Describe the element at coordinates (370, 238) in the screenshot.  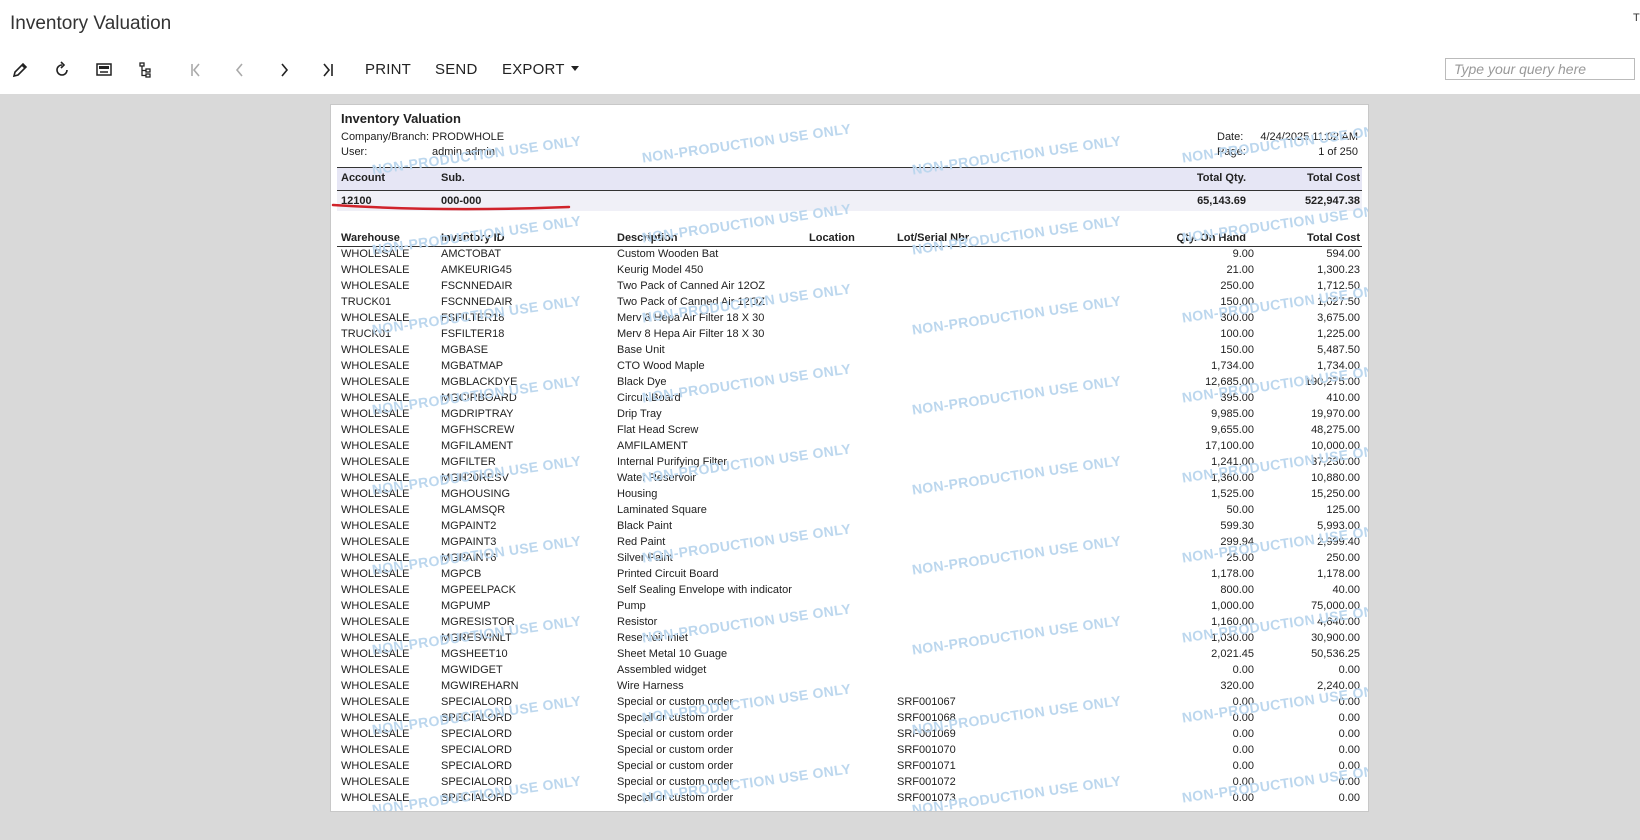
I see `col-warehouse: Warehouse` at that location.